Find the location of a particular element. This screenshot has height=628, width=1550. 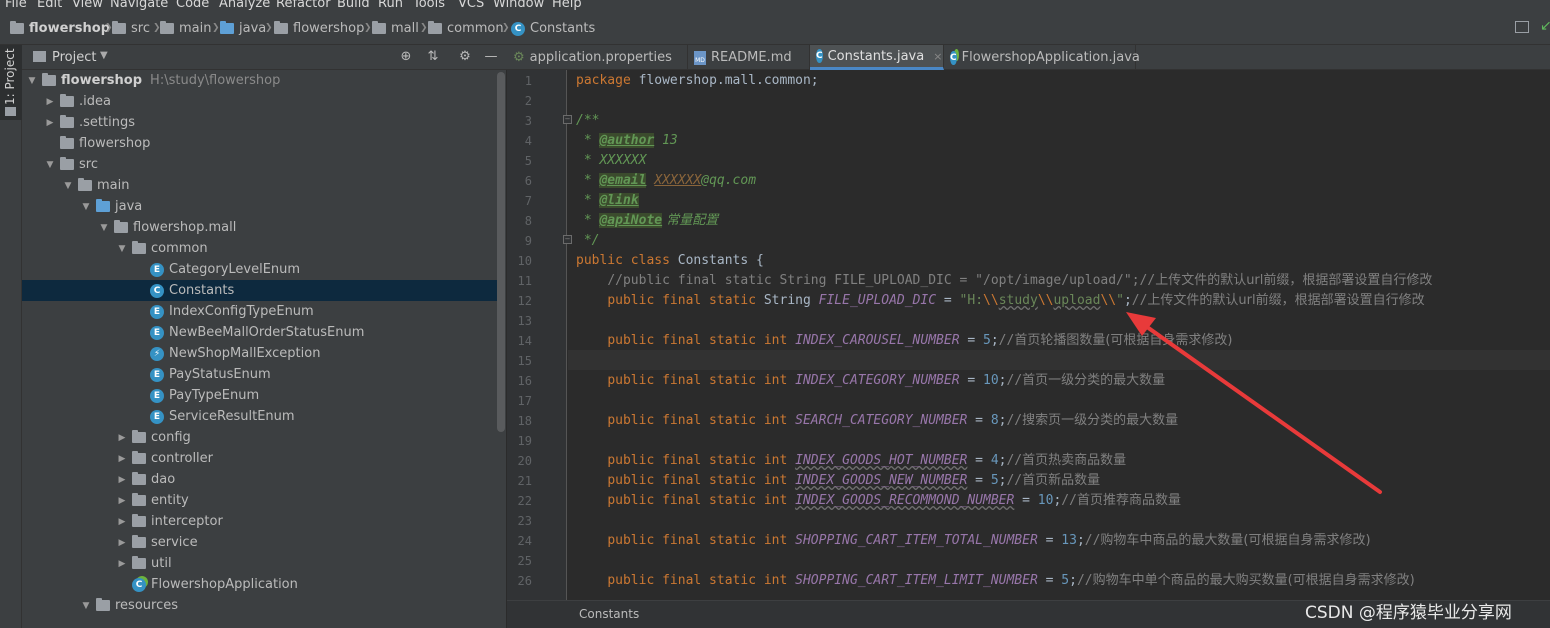

tree-item-indexconfigtypeenum: E IndexConfigTypeEnum is located at coordinates (259, 311).